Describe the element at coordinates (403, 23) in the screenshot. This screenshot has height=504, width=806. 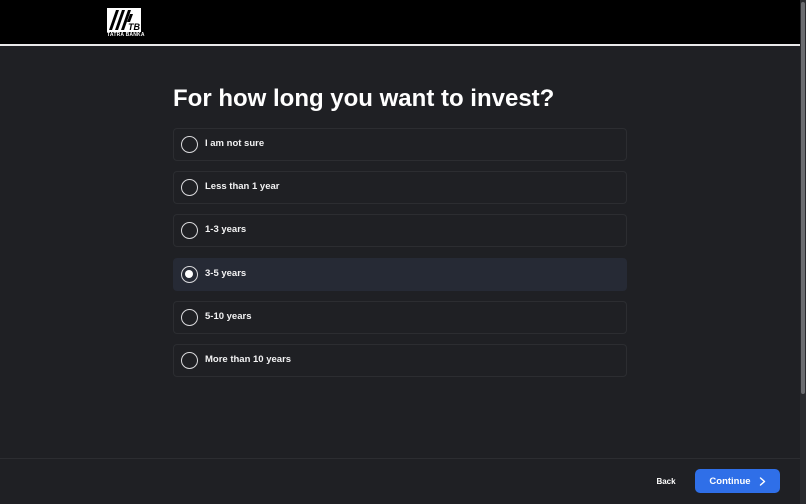
I see `top-bar: TB TATRA BANKA` at that location.